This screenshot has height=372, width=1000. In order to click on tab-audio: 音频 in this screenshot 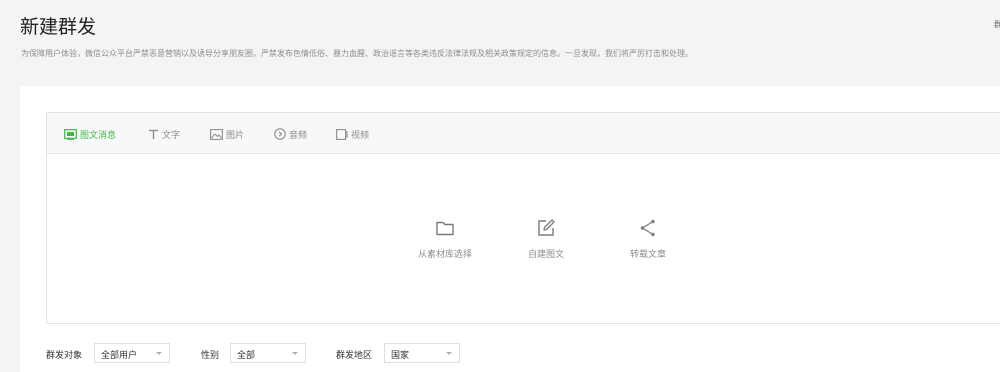, I will do `click(290, 134)`.